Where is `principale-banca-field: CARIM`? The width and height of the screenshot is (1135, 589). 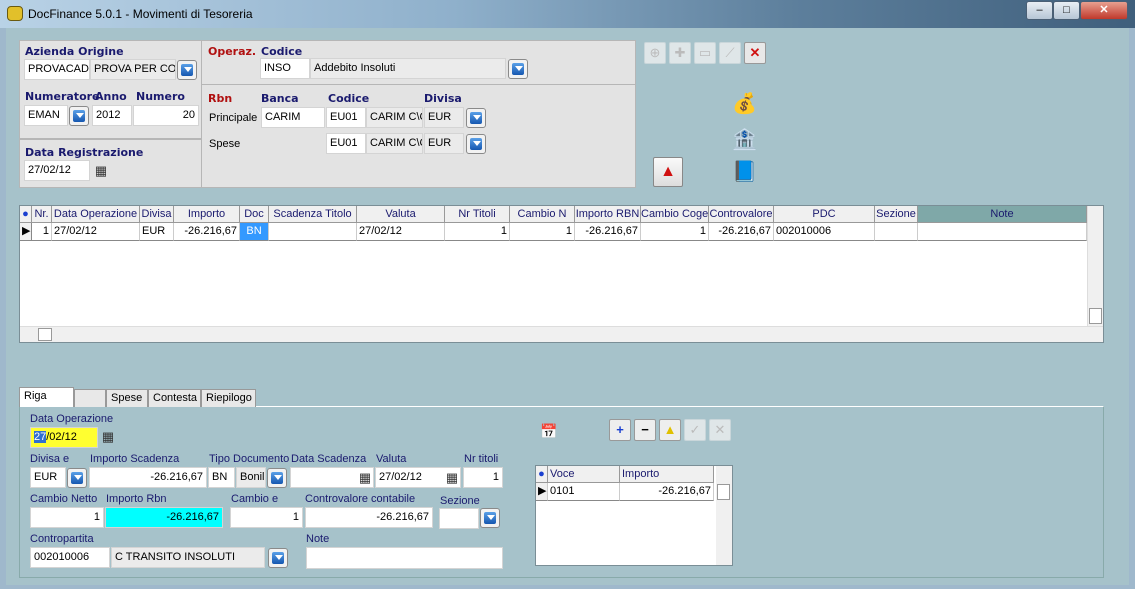
principale-banca-field: CARIM is located at coordinates (293, 117).